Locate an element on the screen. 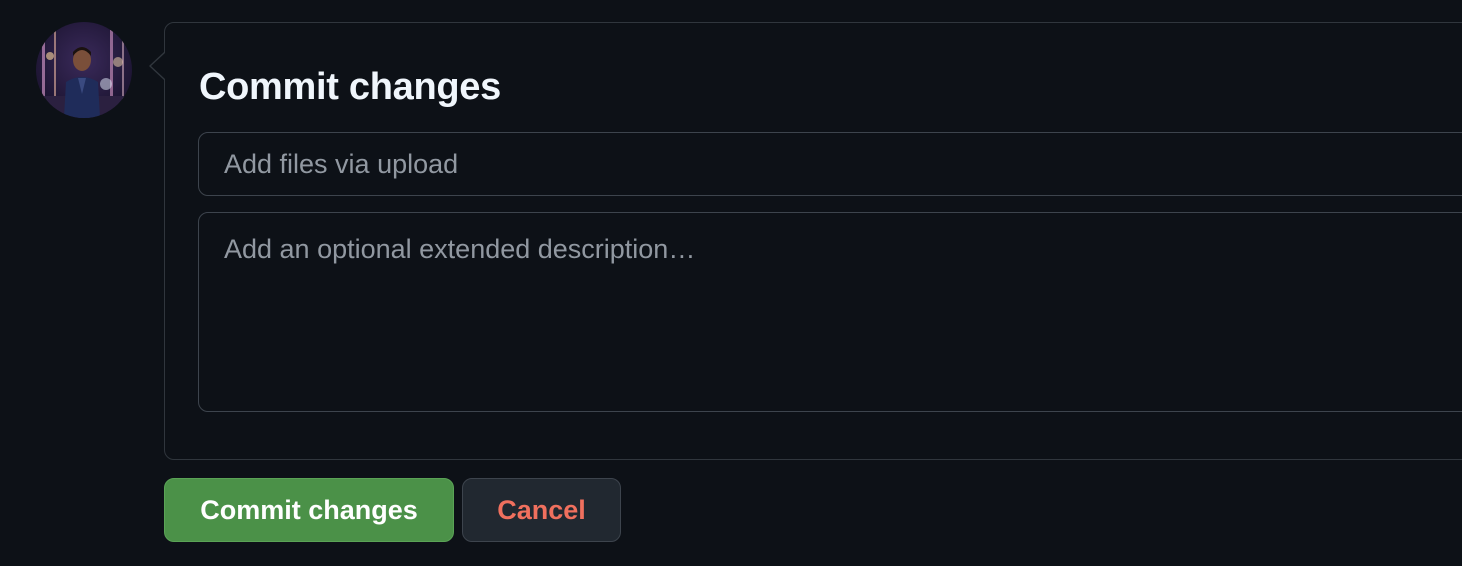 Image resolution: width=1462 pixels, height=566 pixels. user-avatar is located at coordinates (84, 70).